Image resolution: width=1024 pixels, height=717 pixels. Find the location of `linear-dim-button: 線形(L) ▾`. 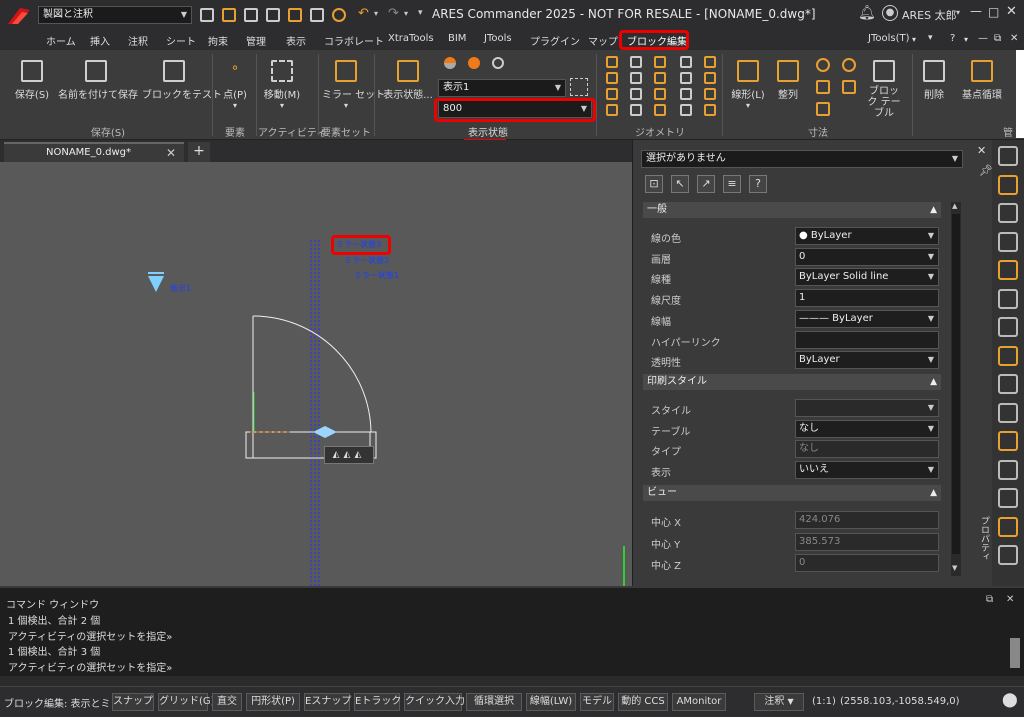

linear-dim-button: 線形(L) ▾ is located at coordinates (748, 85).